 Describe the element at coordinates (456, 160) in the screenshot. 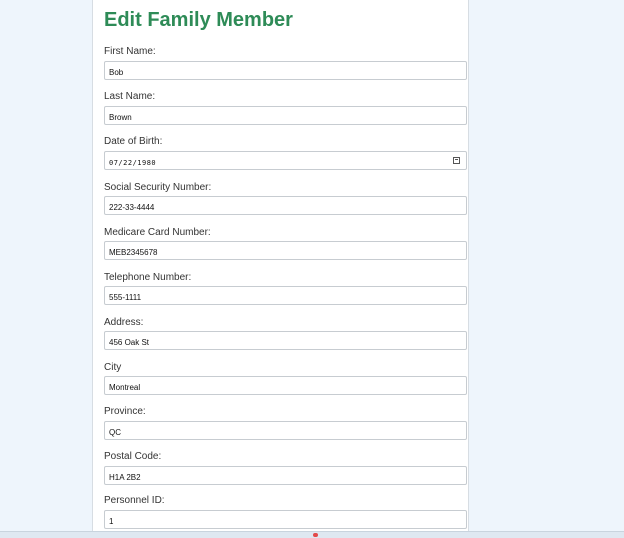

I see `calendar-icon` at that location.